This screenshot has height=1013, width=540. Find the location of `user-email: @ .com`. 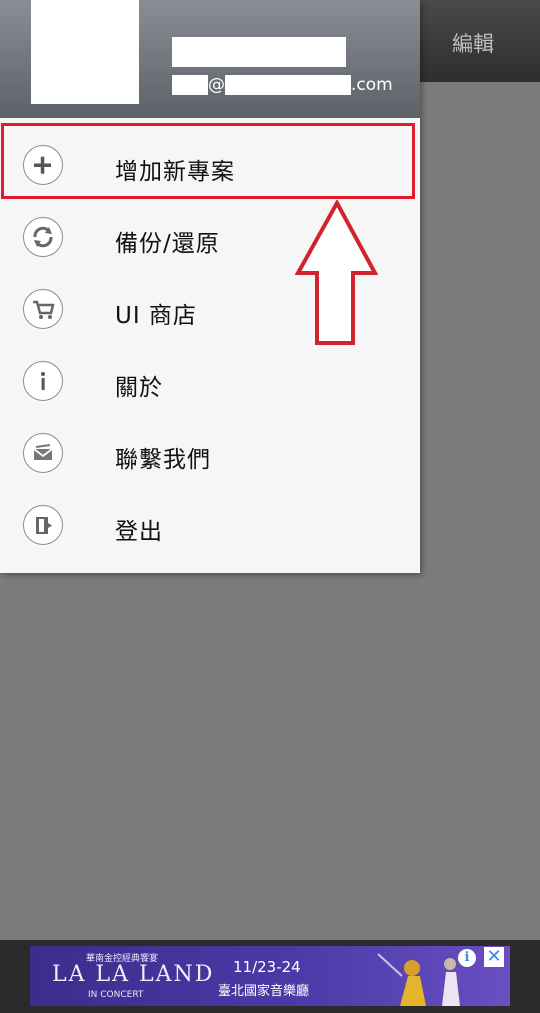

user-email: @ .com is located at coordinates (282, 85).